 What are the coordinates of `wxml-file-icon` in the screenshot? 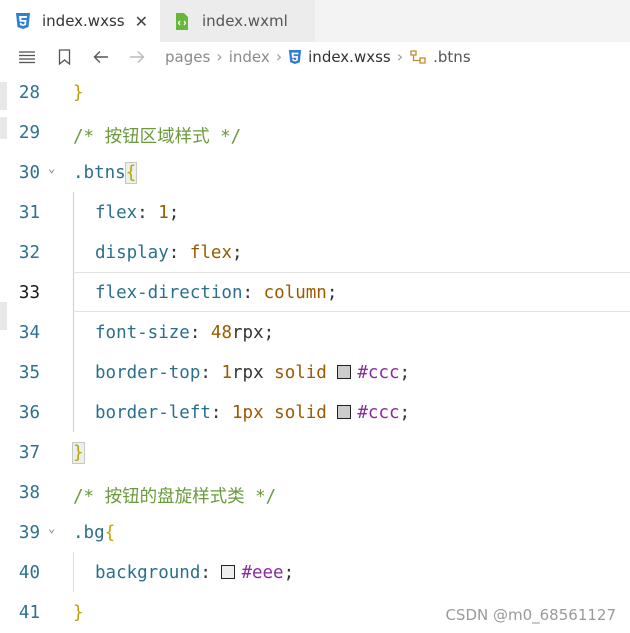 It's located at (182, 21).